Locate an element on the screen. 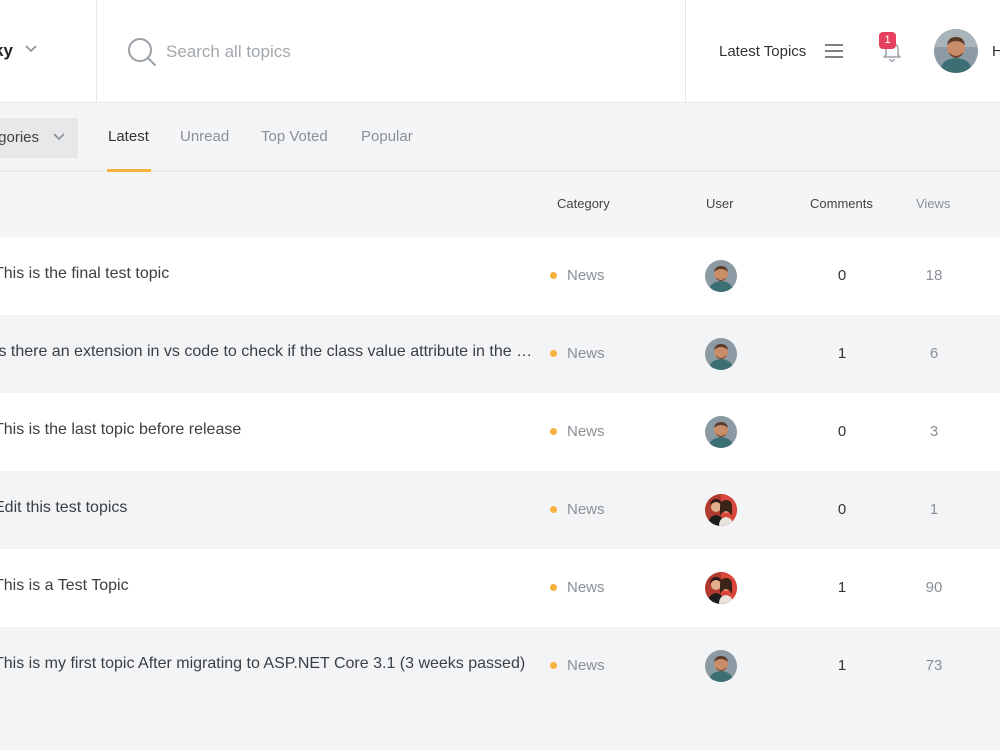 The image size is (1000, 750). user-name: H is located at coordinates (996, 51).